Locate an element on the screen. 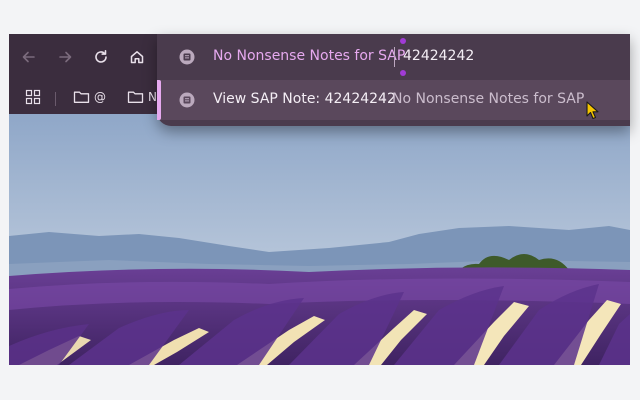 The height and width of the screenshot is (400, 640). apps-button is located at coordinates (33, 97).